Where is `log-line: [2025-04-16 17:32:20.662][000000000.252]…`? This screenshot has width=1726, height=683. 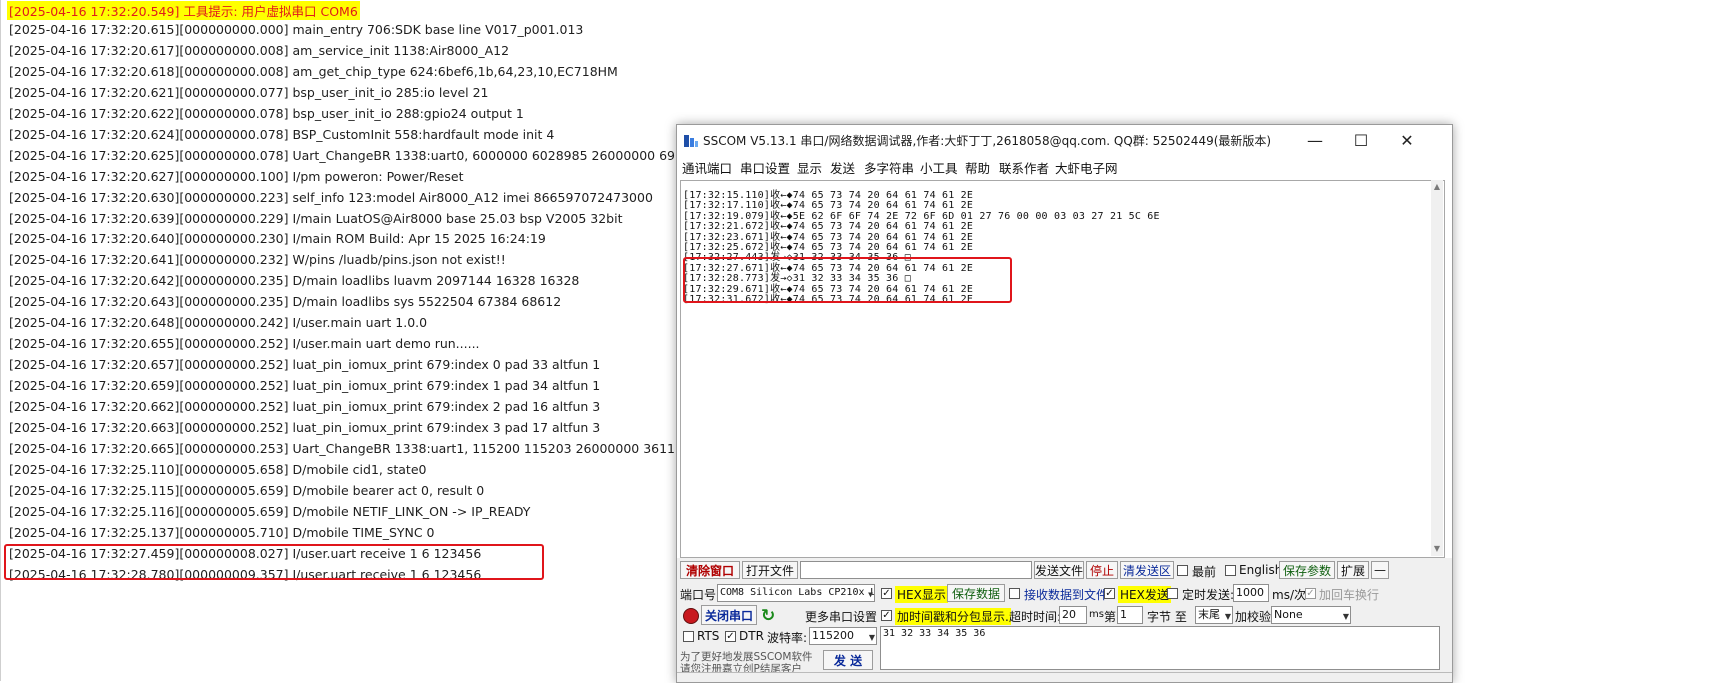
log-line: [2025-04-16 17:32:20.662][000000000.252]… is located at coordinates (305, 407).